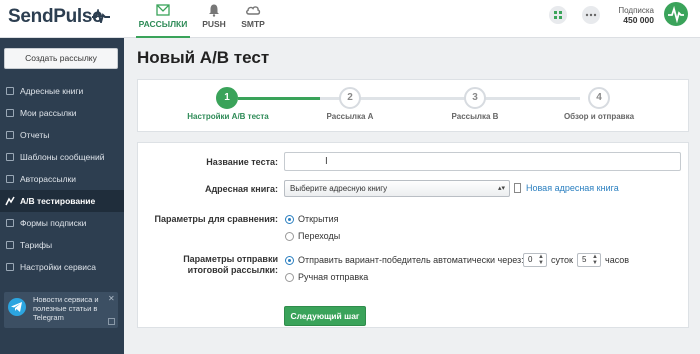 The image size is (700, 354). Describe the element at coordinates (397, 188) in the screenshot. I see `address-book-select: Выберите адресную книгу ▴▾` at that location.